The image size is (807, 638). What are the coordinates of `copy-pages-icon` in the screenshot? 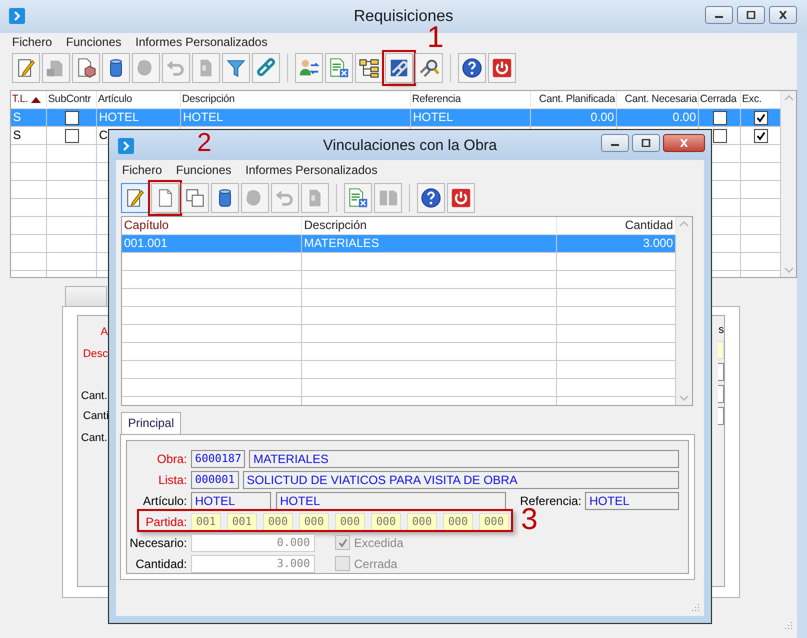 It's located at (195, 198).